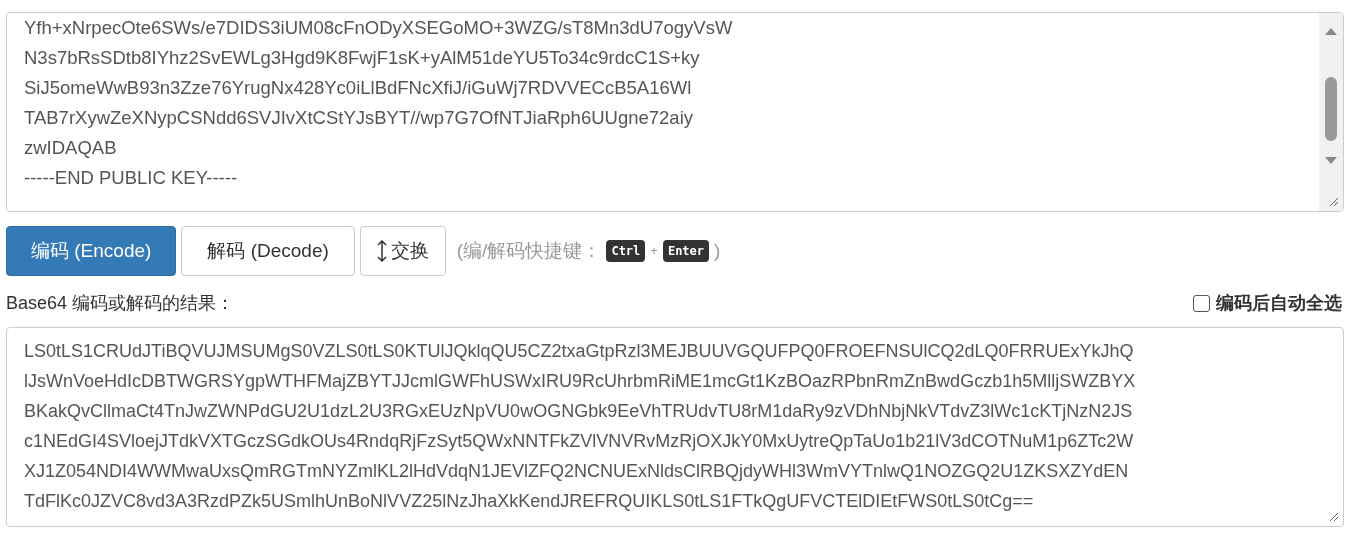  What do you see at coordinates (529, 501) in the screenshot?
I see `output-text-line: TdFlKc0JZVC8vd3A3RzdPZk5USmlhUnBoNlVVZ25lNzJhaXkKendJREFRQUIKLS0tLS1FTkQgUFVCTElDIEtFWS0tLS0tCg==` at bounding box center [529, 501].